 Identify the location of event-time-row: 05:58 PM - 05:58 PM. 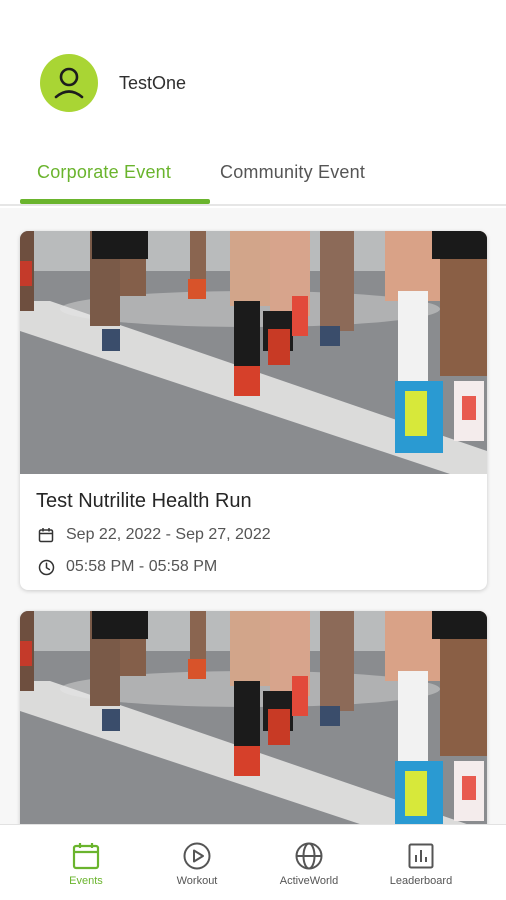
(253, 567).